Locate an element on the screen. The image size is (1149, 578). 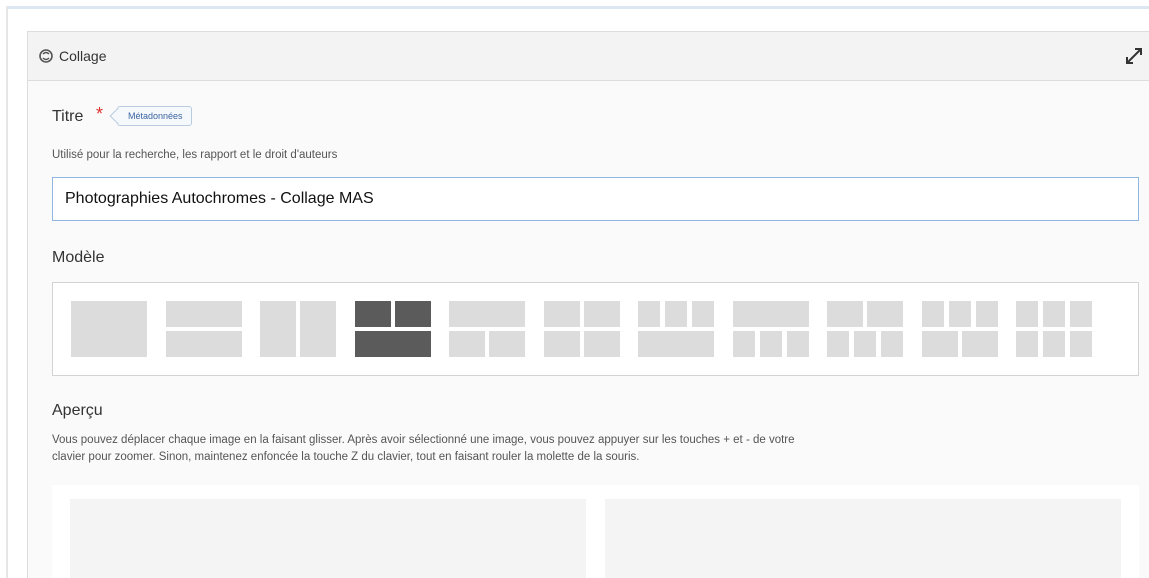
panel-title: Collage is located at coordinates (83, 56).